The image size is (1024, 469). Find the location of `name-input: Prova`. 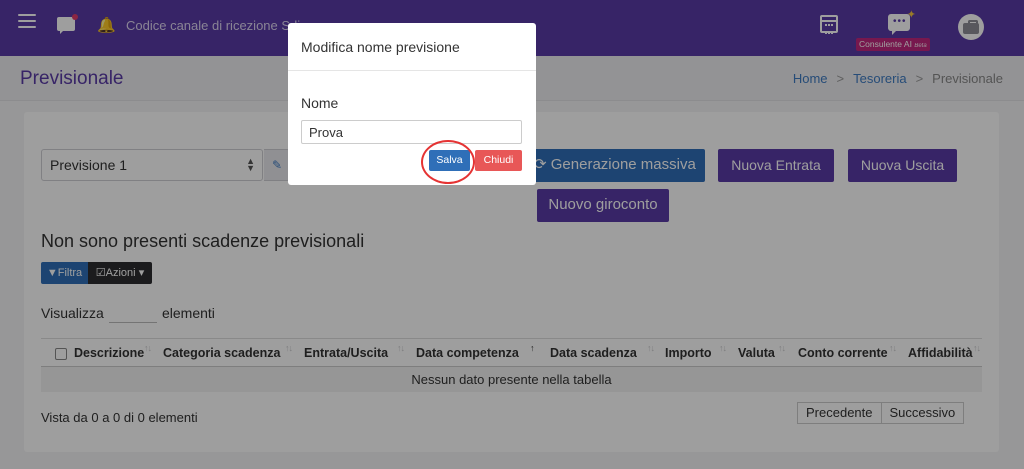

name-input: Prova is located at coordinates (411, 132).